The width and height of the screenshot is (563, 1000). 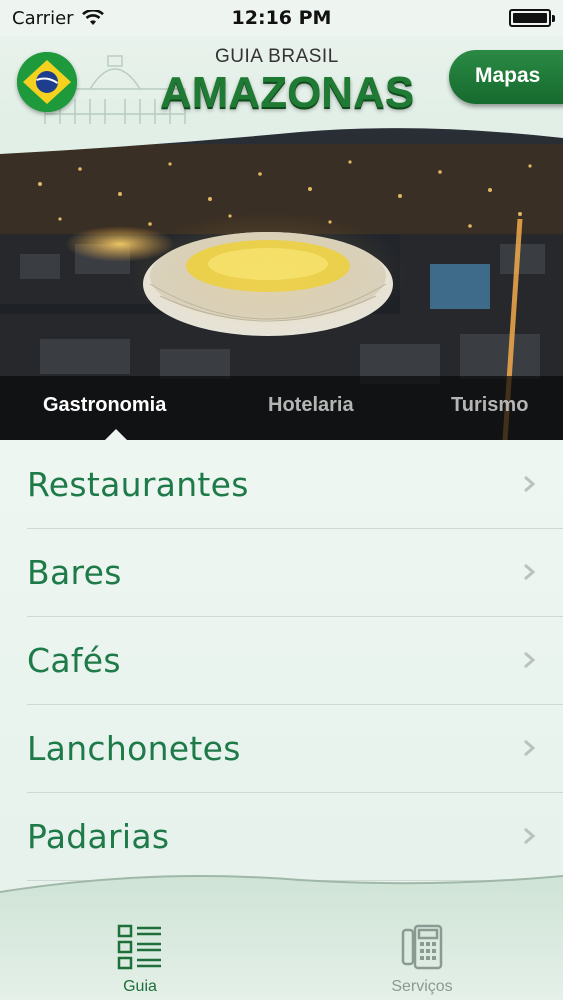 What do you see at coordinates (116, 434) in the screenshot?
I see `active-tab-pointer` at bounding box center [116, 434].